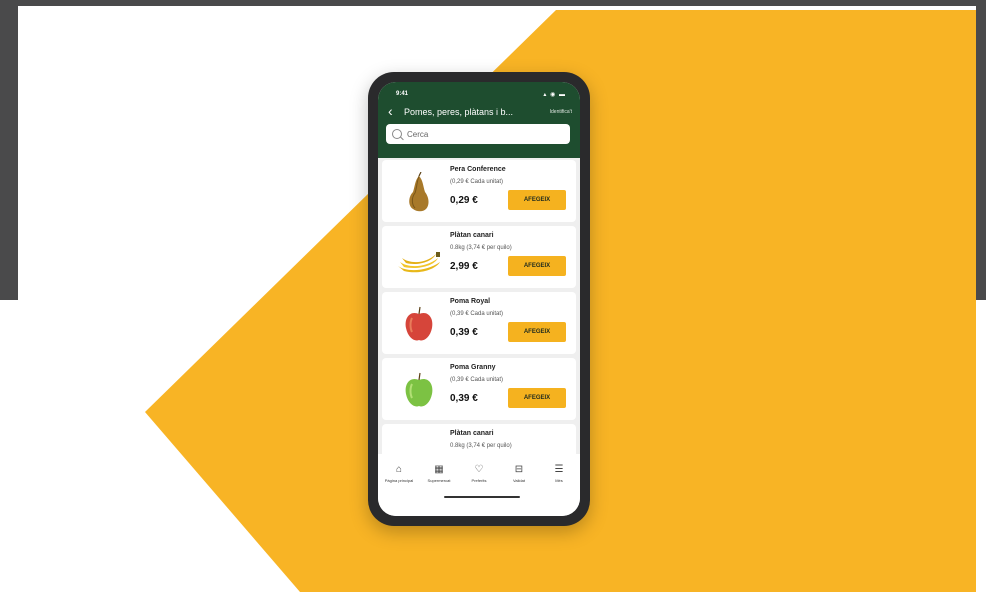 Image resolution: width=986 pixels, height=592 pixels. Describe the element at coordinates (464, 200) in the screenshot. I see `product-price: 0,29 €` at that location.